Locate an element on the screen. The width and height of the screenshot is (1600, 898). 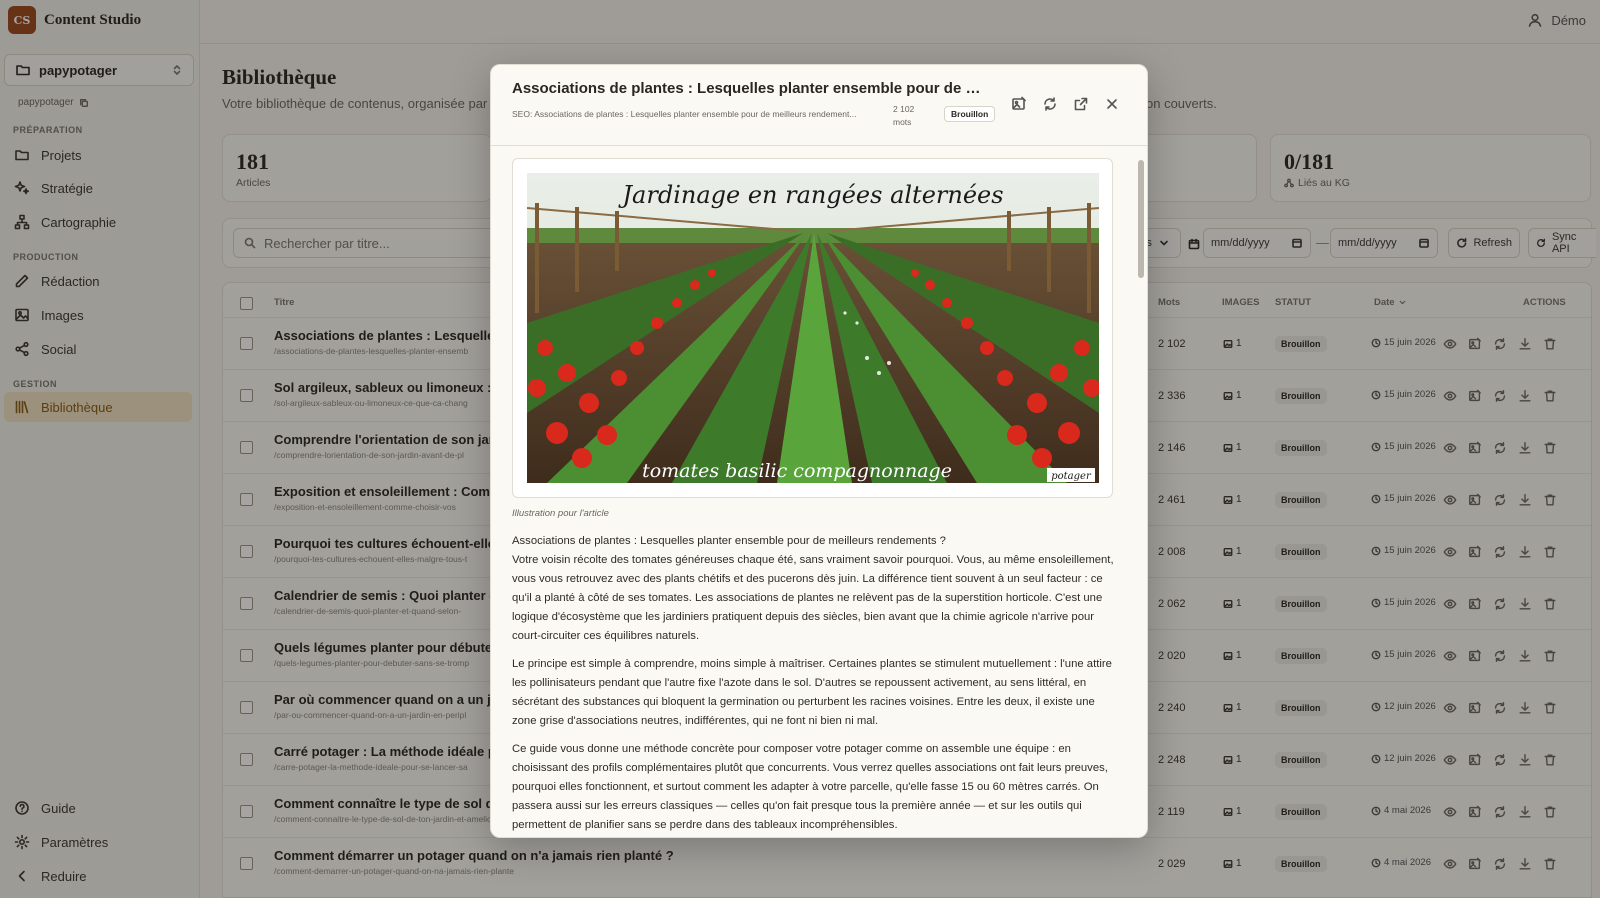
close-icon is located at coordinates (1112, 104).